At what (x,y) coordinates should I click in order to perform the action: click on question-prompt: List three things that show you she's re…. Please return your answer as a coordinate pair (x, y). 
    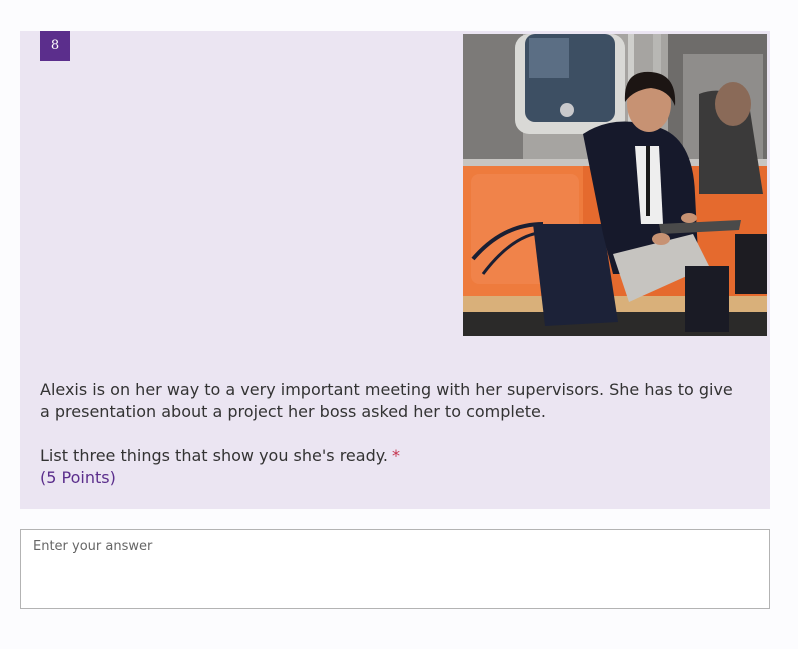
    Looking at the image, I should click on (214, 455).